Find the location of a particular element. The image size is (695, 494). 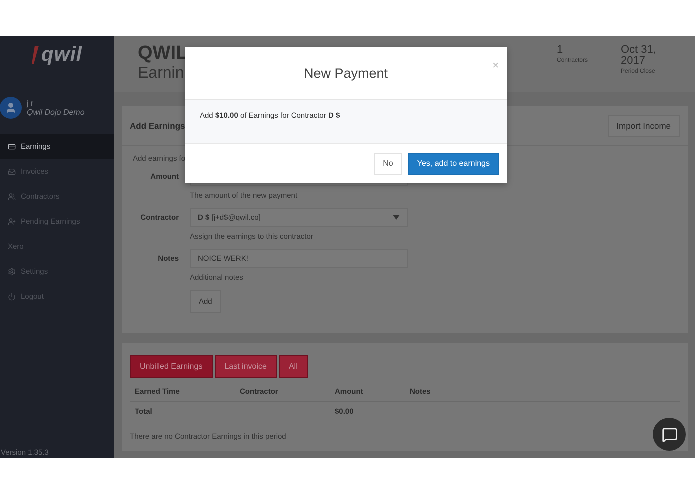

close-button: × is located at coordinates (495, 66).